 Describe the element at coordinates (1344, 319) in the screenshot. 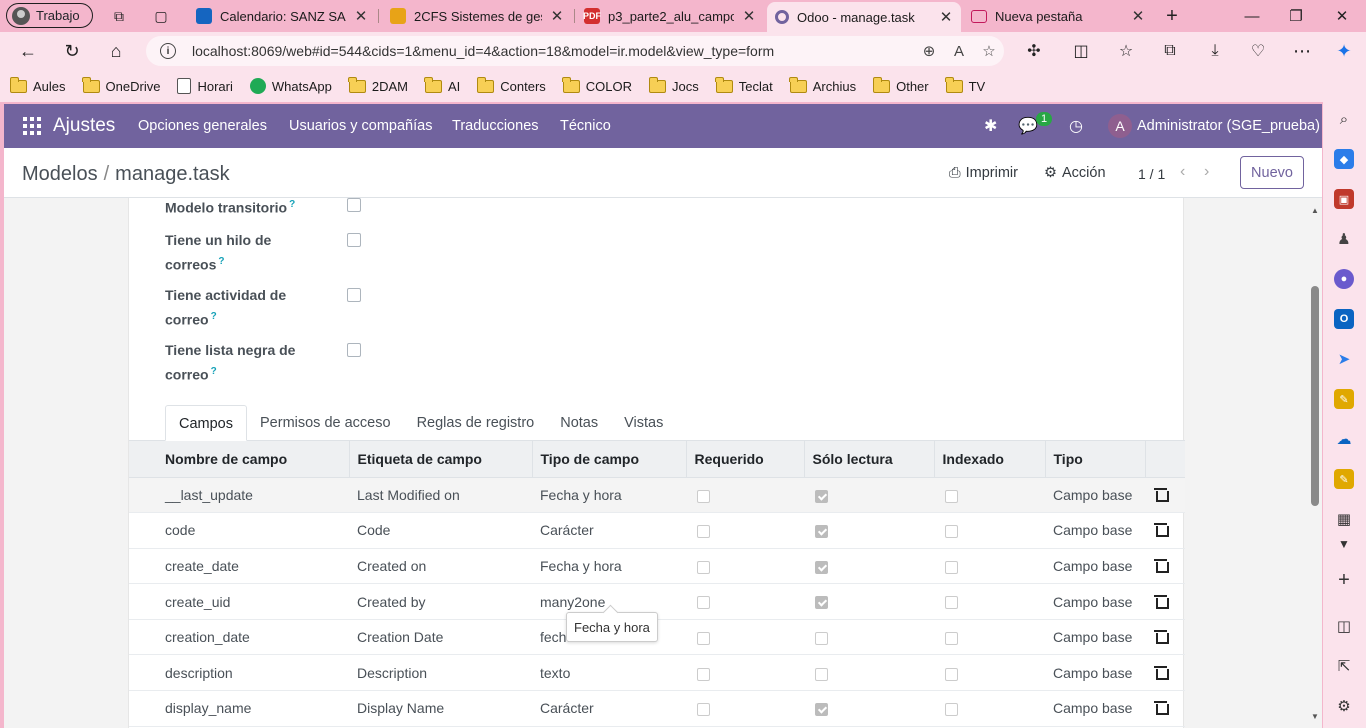

I see `outlook-icon: O` at that location.